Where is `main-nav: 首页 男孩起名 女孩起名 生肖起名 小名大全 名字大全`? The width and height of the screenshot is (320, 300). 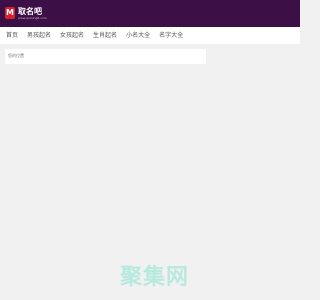 main-nav: 首页 男孩起名 女孩起名 生肖起名 小名大全 名字大全 is located at coordinates (150, 35).